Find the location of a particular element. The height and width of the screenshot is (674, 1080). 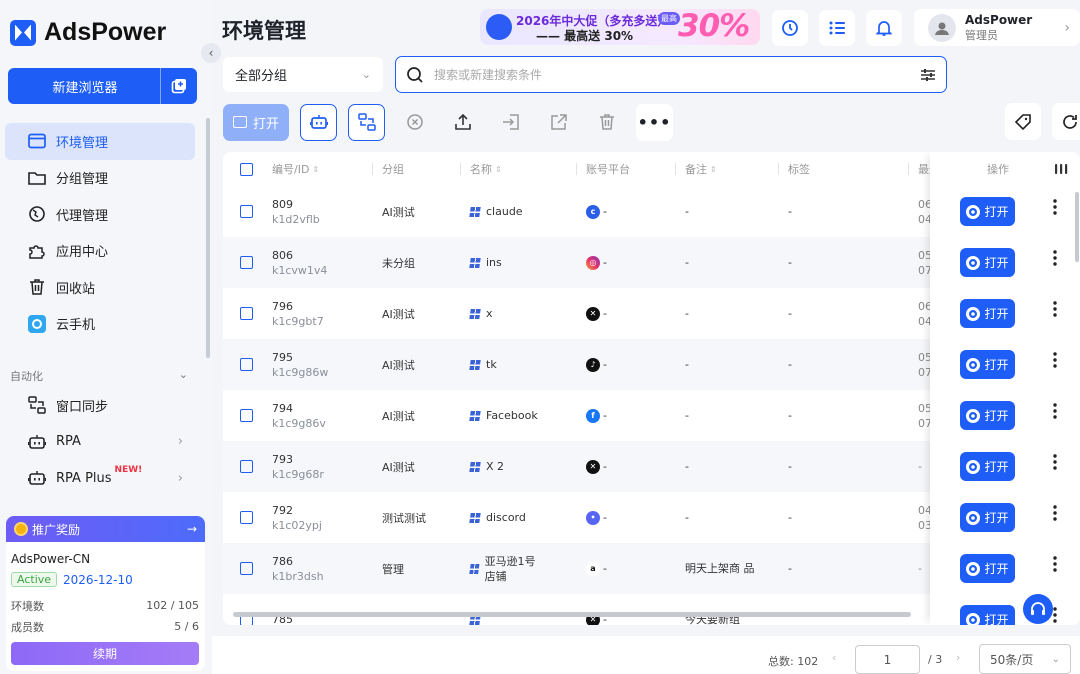

facebook-icon: f is located at coordinates (593, 415).